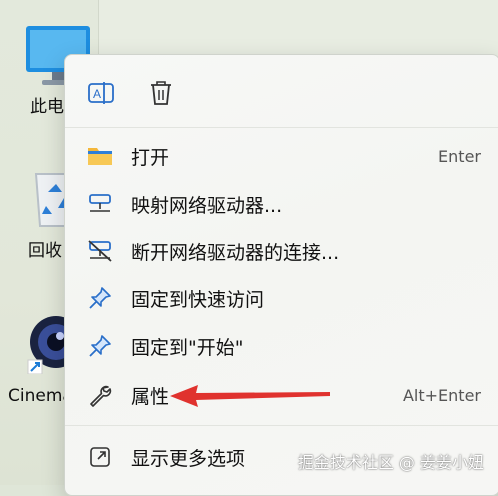  What do you see at coordinates (100, 298) in the screenshot?
I see `pin-icon` at bounding box center [100, 298].